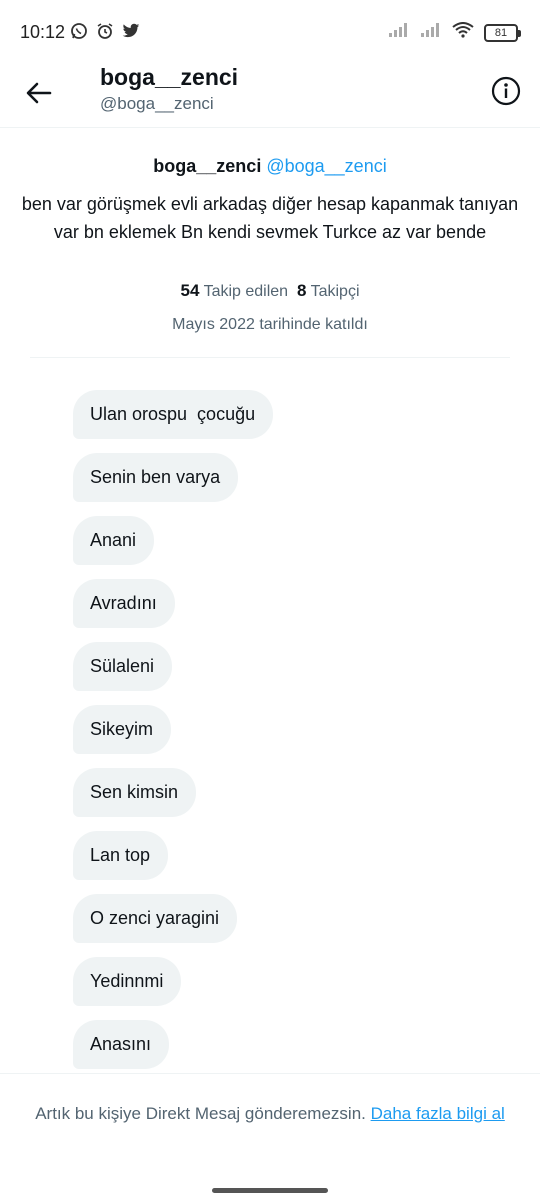  I want to click on info-button, so click(506, 91).